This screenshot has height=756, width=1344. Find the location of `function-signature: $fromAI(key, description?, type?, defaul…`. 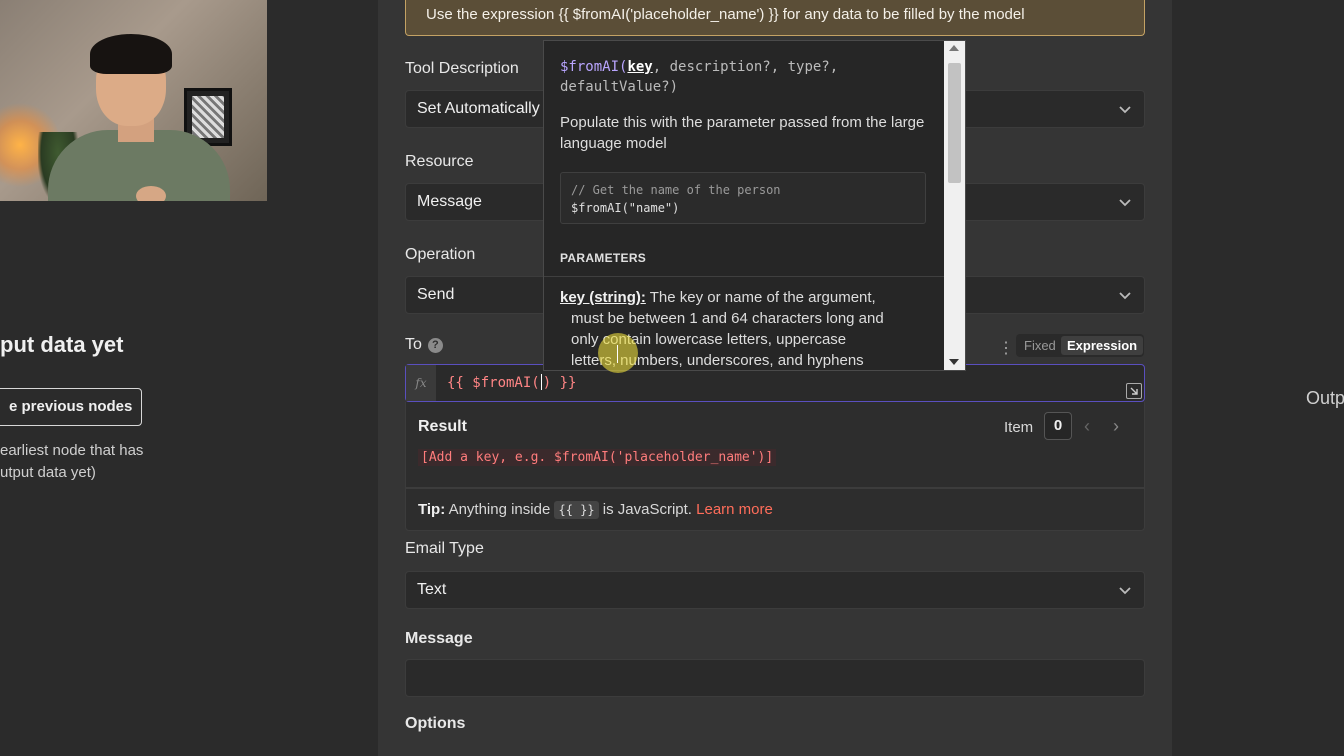

function-signature: $fromAI(key, description?, type?, defaul… is located at coordinates (699, 77).